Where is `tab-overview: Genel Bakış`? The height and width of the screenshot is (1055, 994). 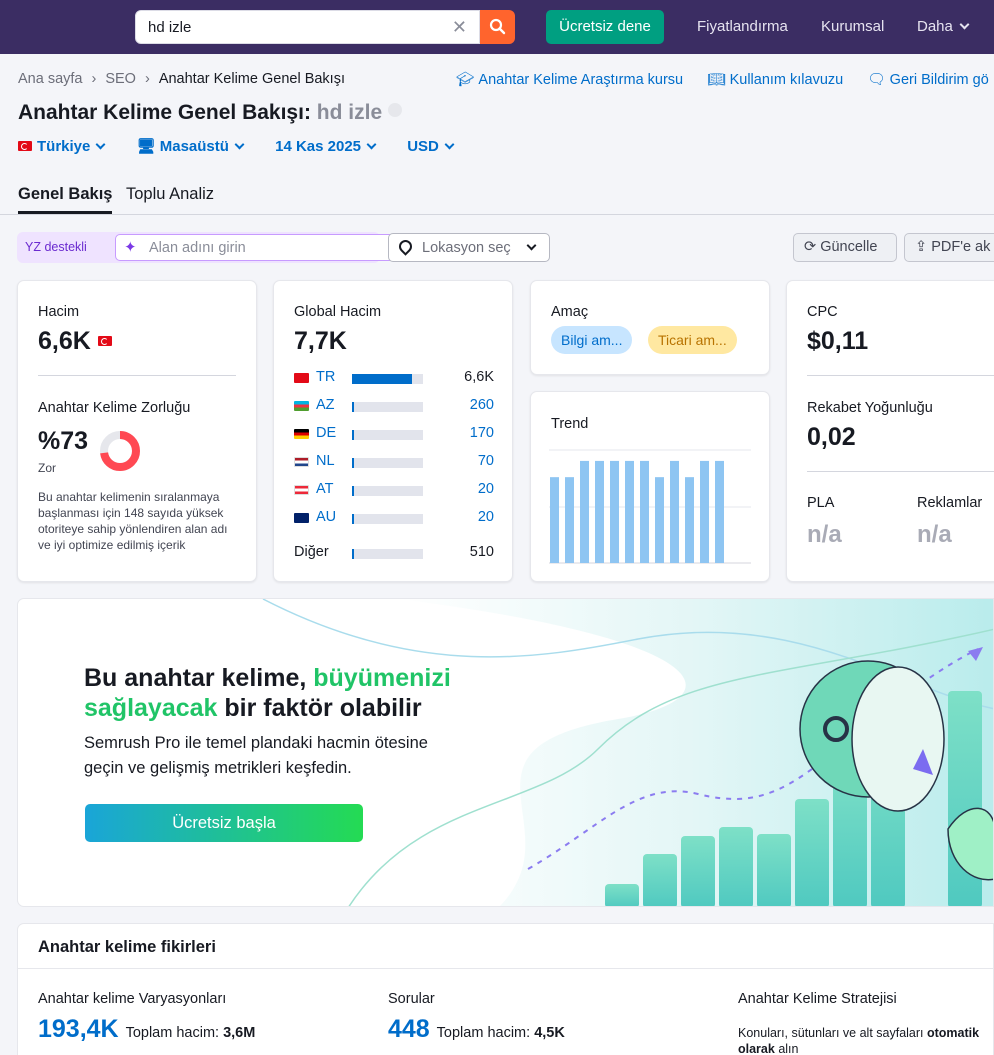
tab-overview: Genel Bakış is located at coordinates (65, 199).